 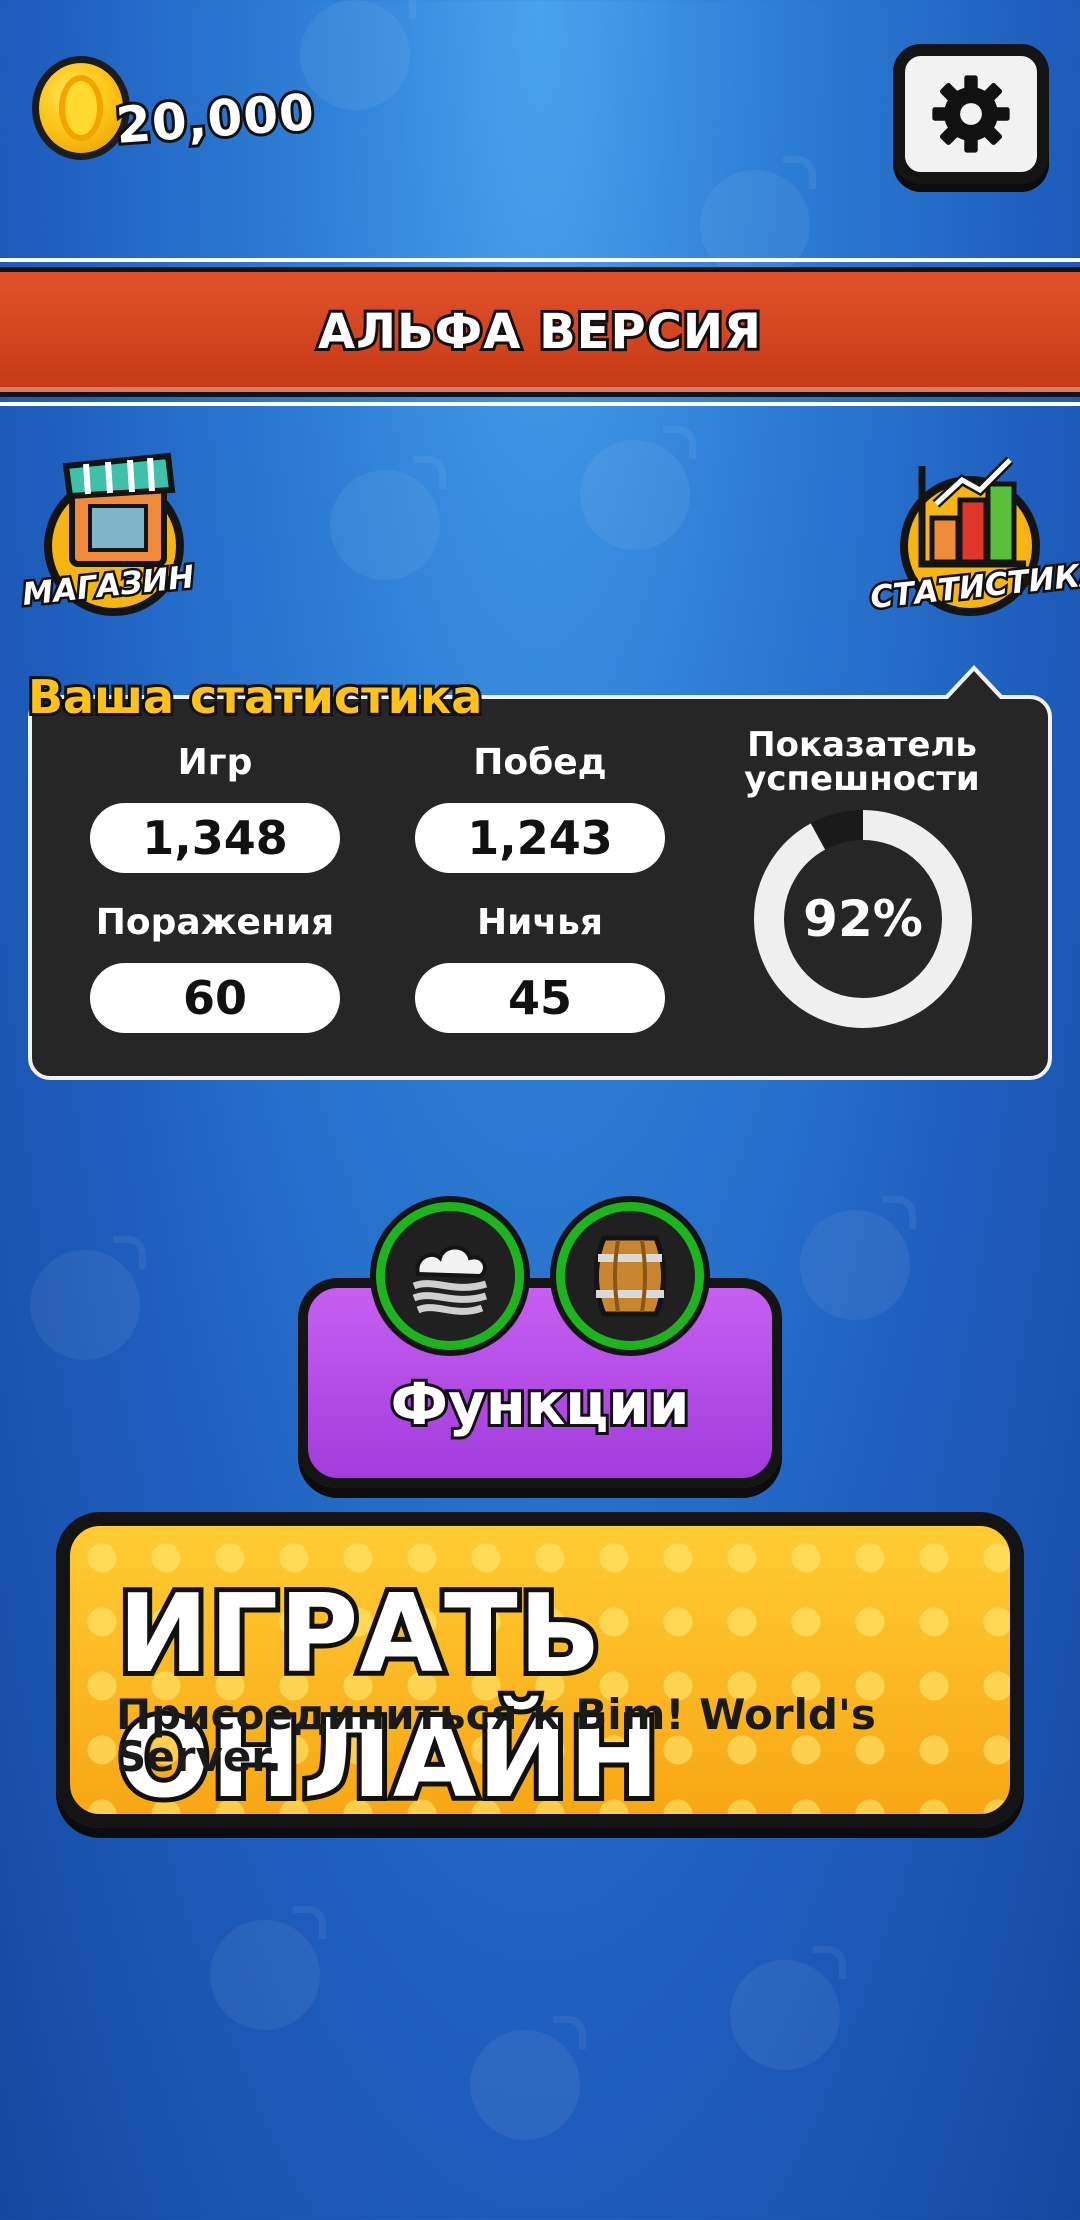 What do you see at coordinates (496, 1735) in the screenshot?
I see `play-online-subtitle: Присоединиться к Bim! World's Server.` at bounding box center [496, 1735].